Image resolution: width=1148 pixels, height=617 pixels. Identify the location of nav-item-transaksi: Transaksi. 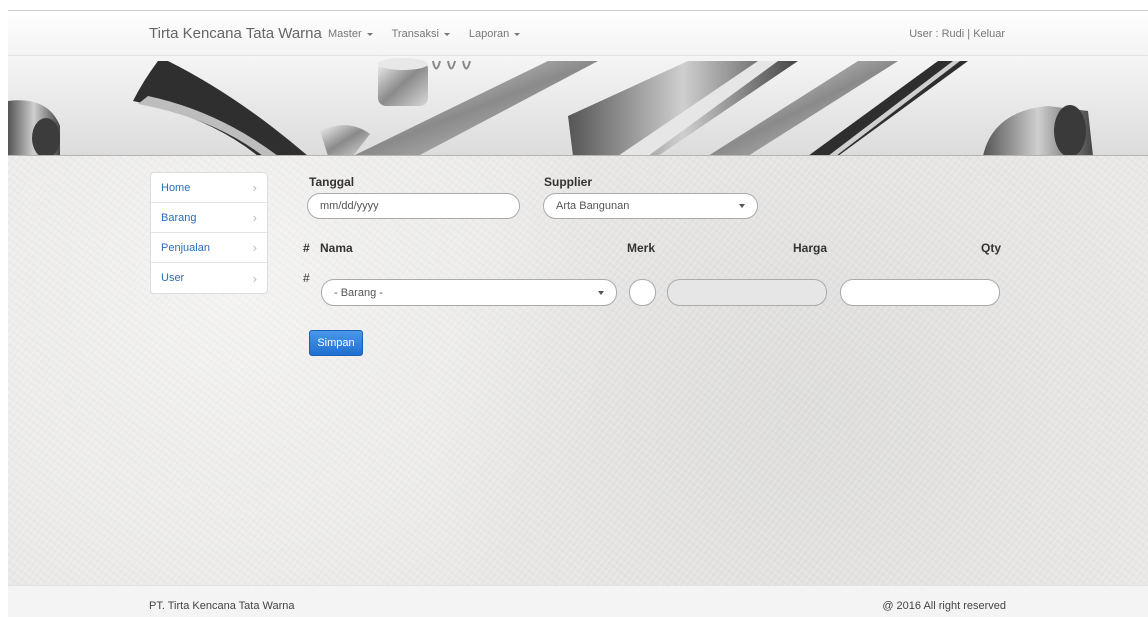
(421, 34).